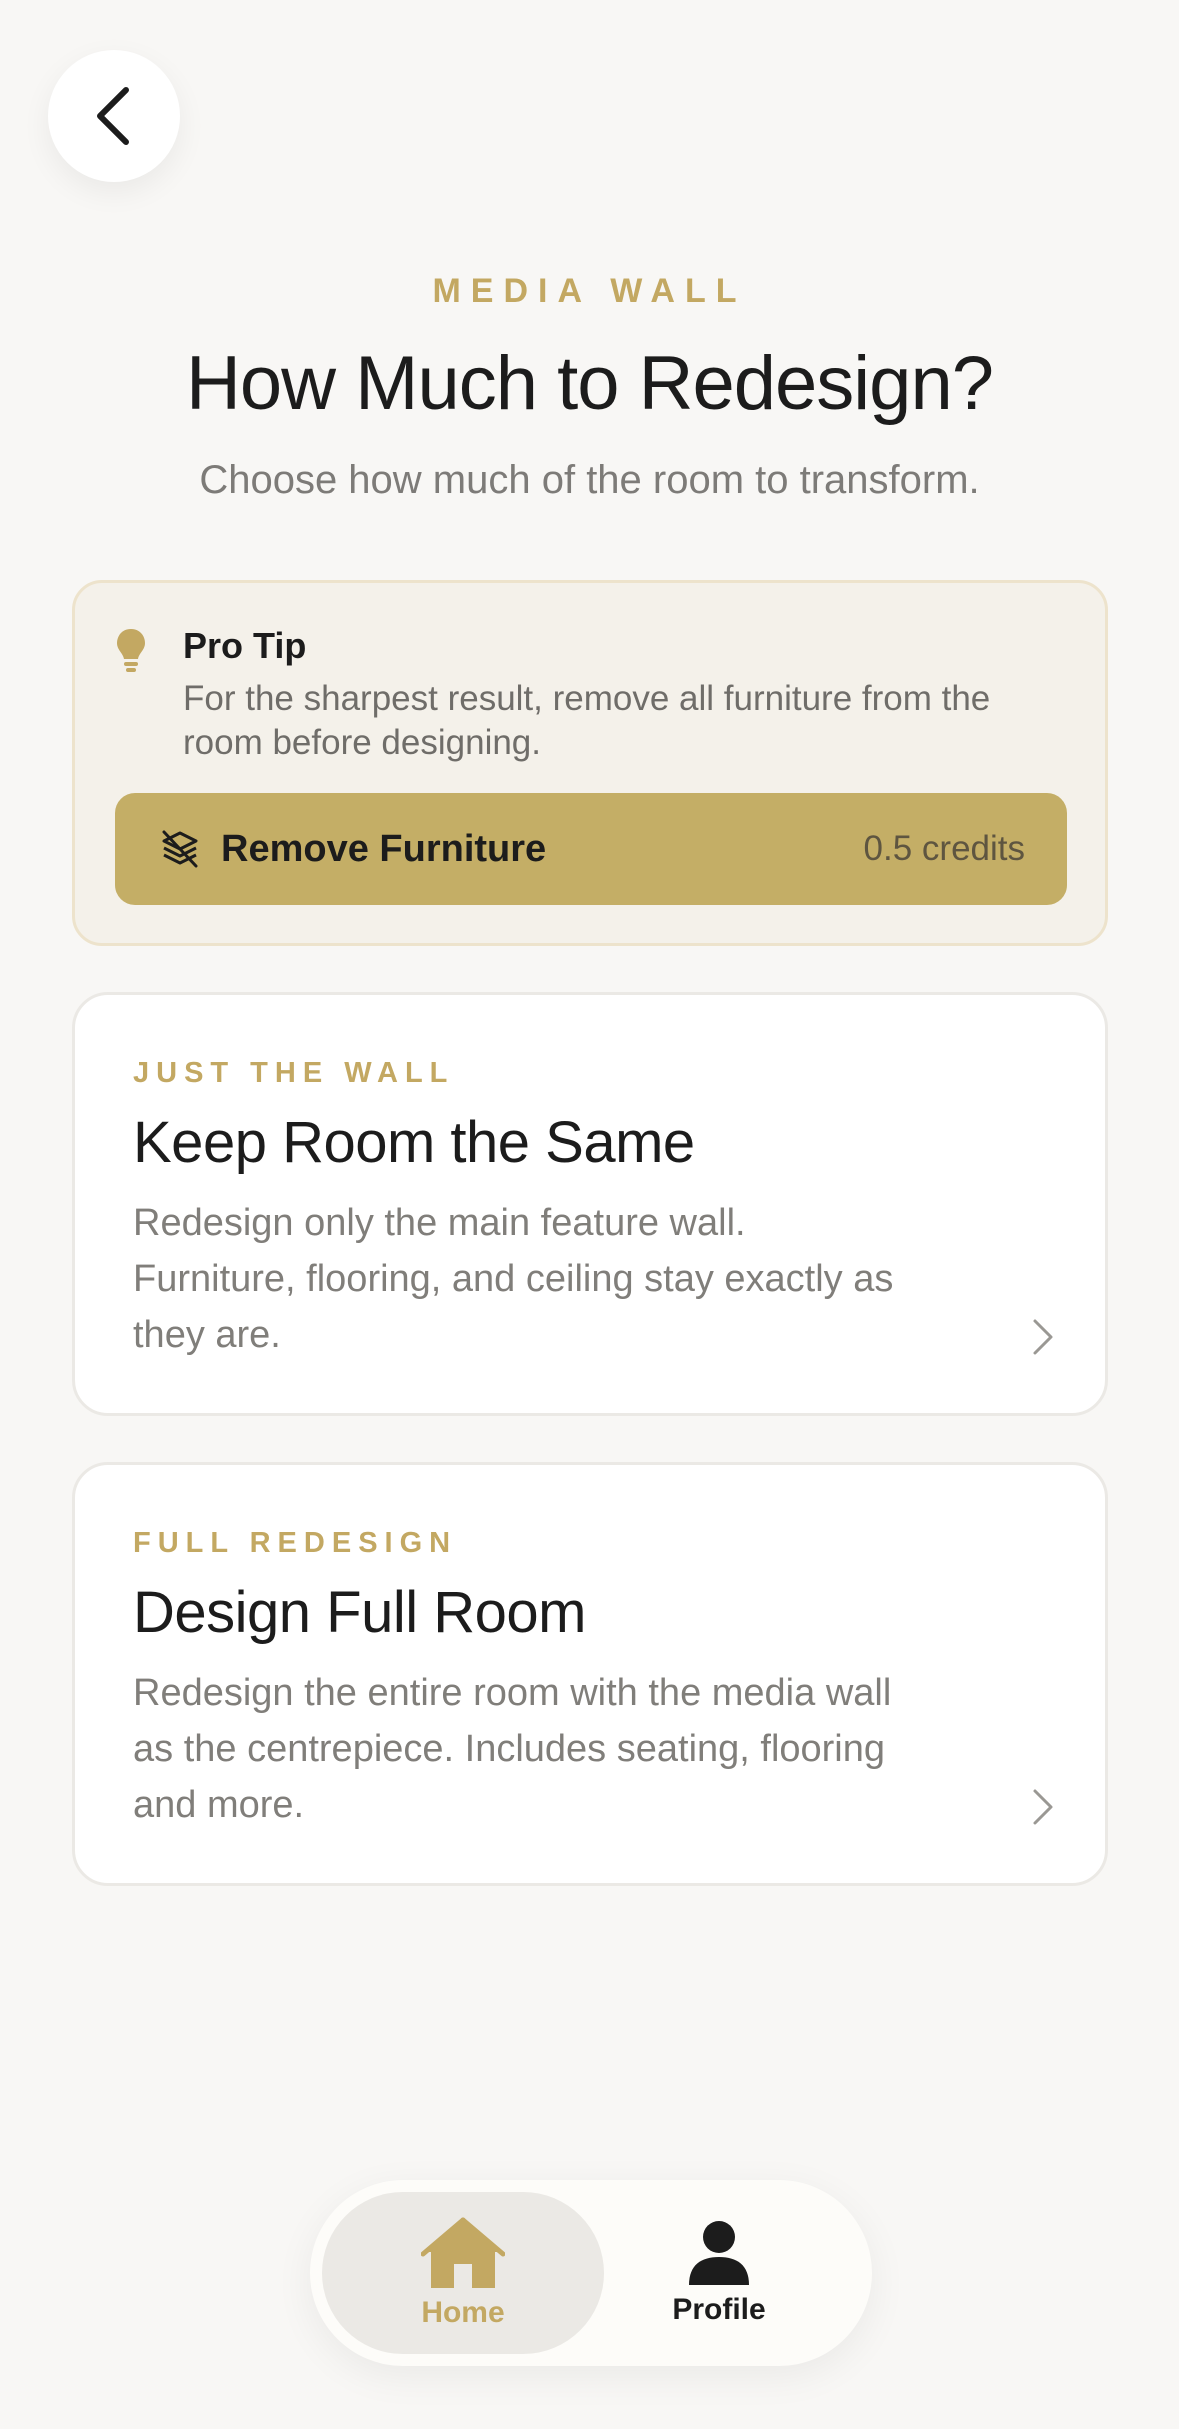 The image size is (1179, 2429). What do you see at coordinates (719, 2253) in the screenshot?
I see `person-icon` at bounding box center [719, 2253].